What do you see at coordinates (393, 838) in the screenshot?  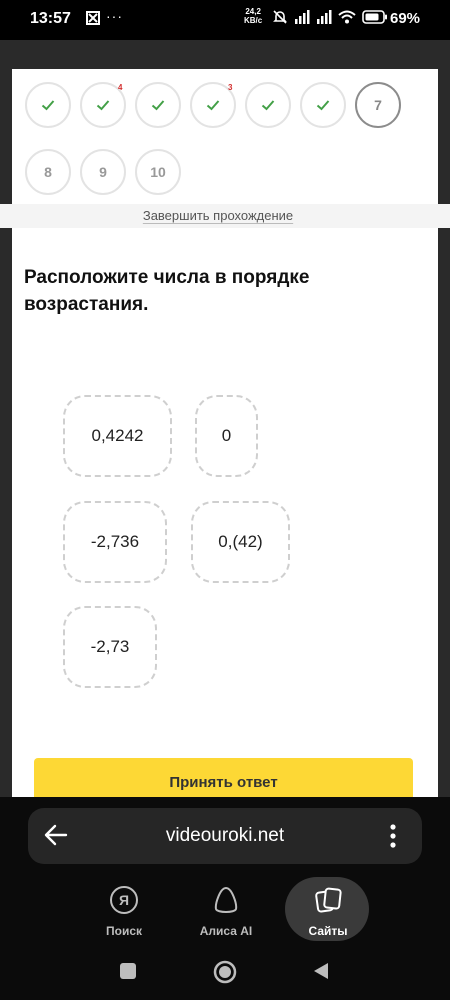 I see `more-vert-icon` at bounding box center [393, 838].